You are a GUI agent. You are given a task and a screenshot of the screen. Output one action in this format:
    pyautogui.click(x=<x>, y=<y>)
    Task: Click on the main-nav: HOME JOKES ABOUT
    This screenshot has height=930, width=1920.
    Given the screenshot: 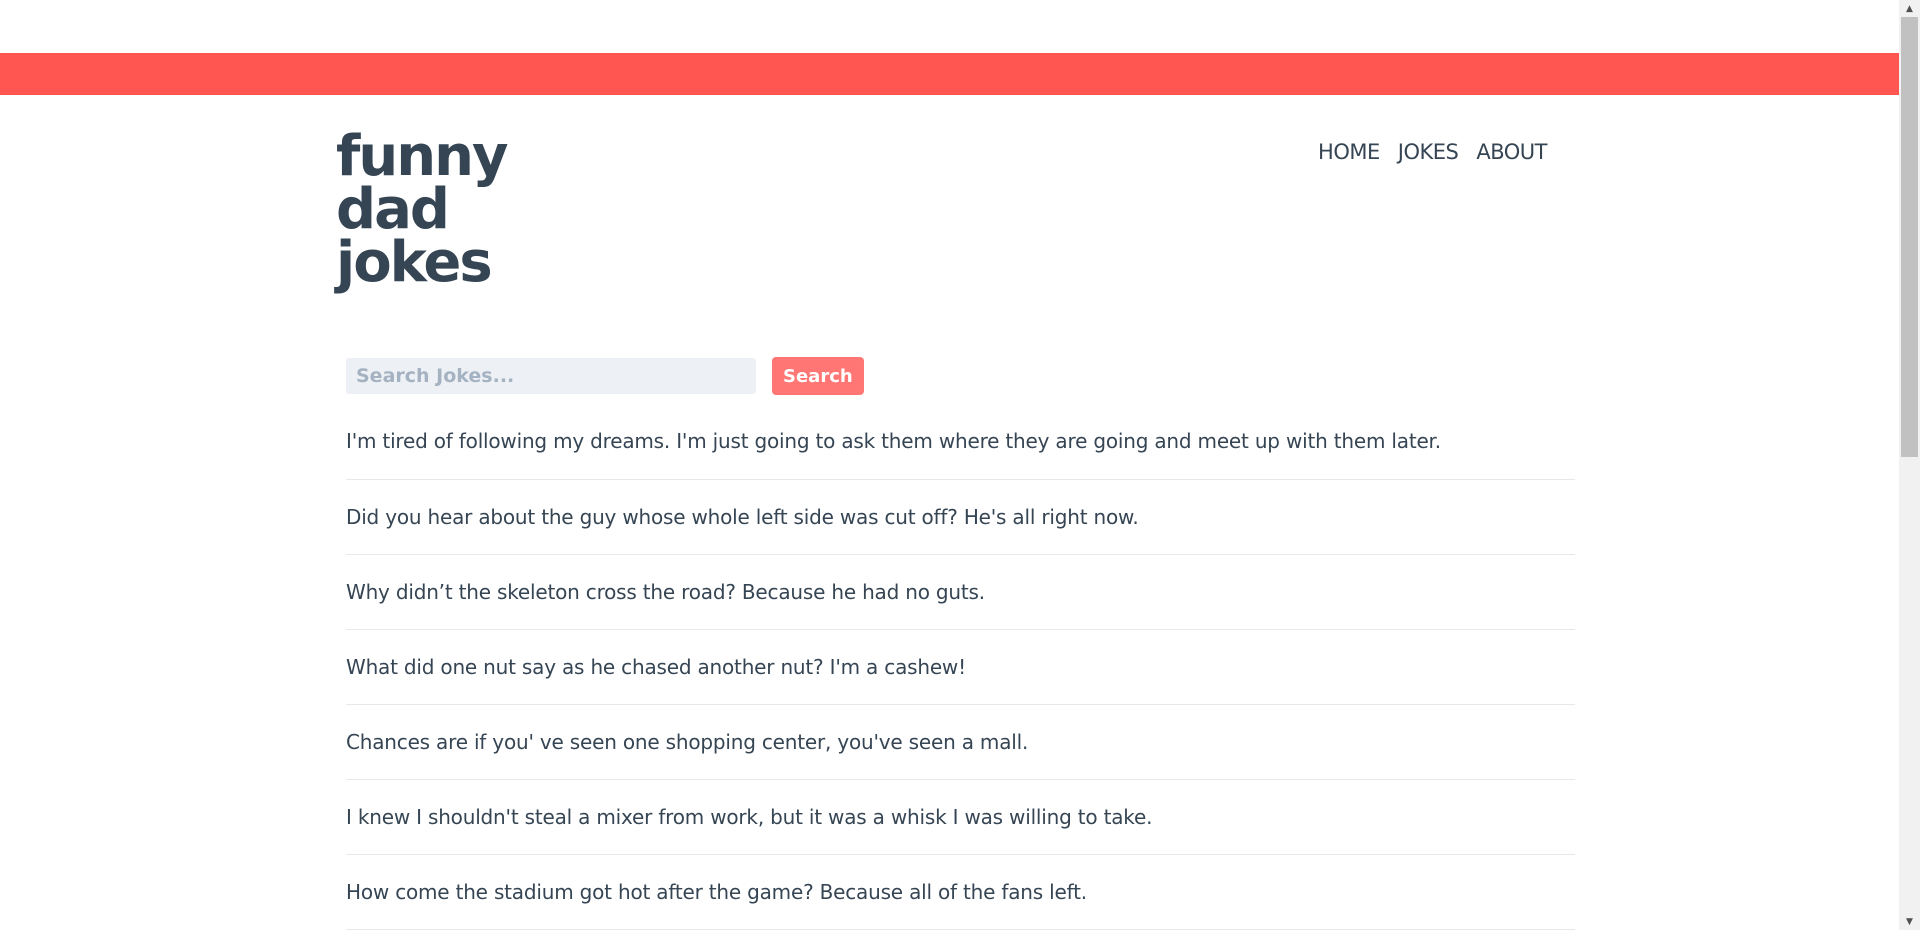 What is the action you would take?
    pyautogui.click(x=1432, y=152)
    